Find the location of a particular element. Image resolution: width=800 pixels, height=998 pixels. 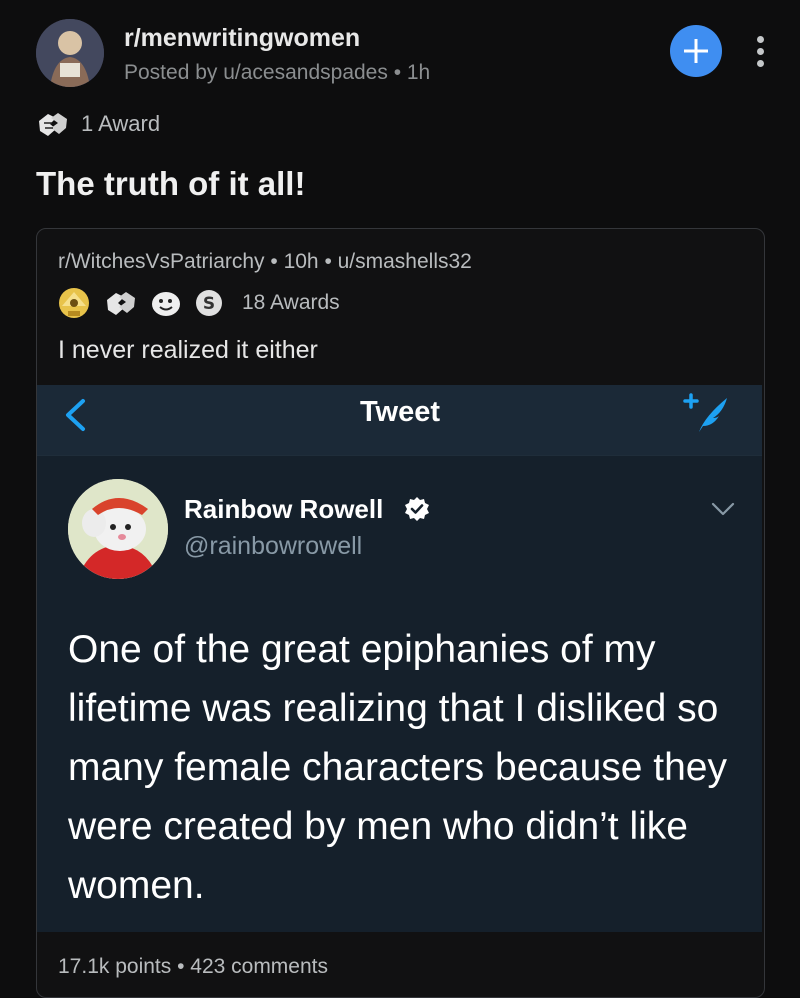

subreddit-name: r/menwritingwomen is located at coordinates (242, 38).